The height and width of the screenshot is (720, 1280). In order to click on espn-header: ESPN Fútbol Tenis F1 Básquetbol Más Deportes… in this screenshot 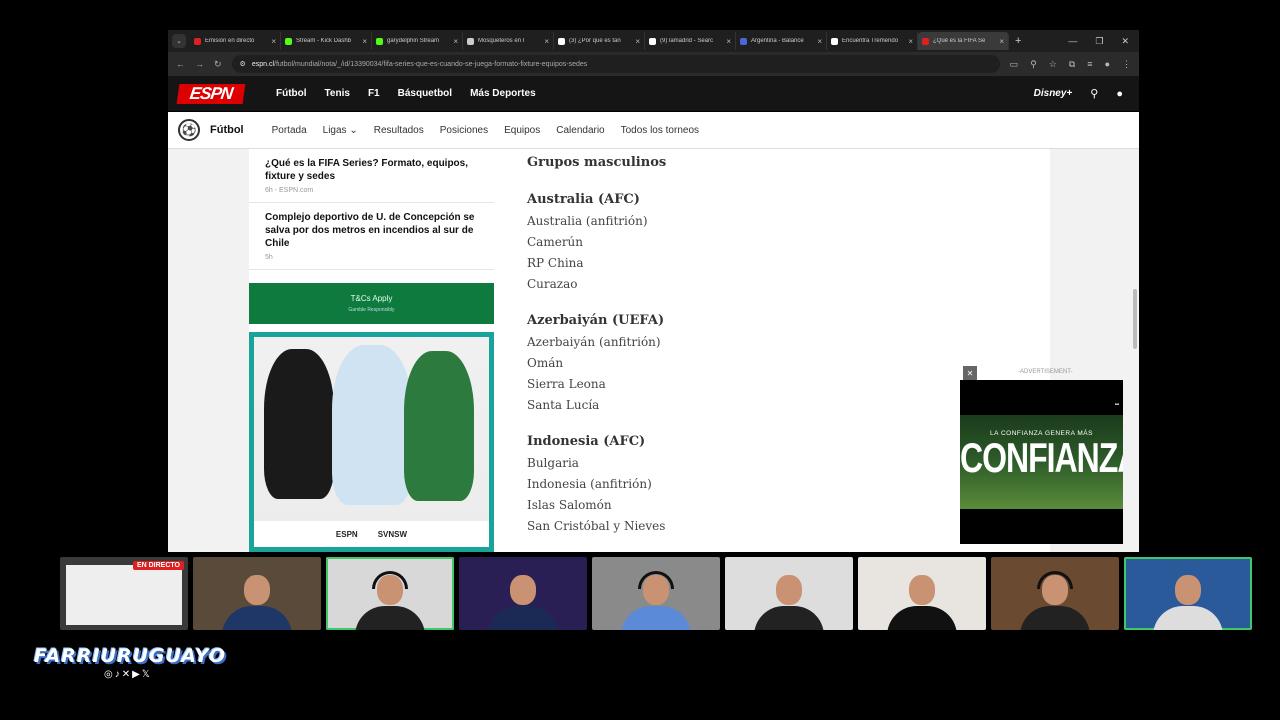, I will do `click(653, 94)`.